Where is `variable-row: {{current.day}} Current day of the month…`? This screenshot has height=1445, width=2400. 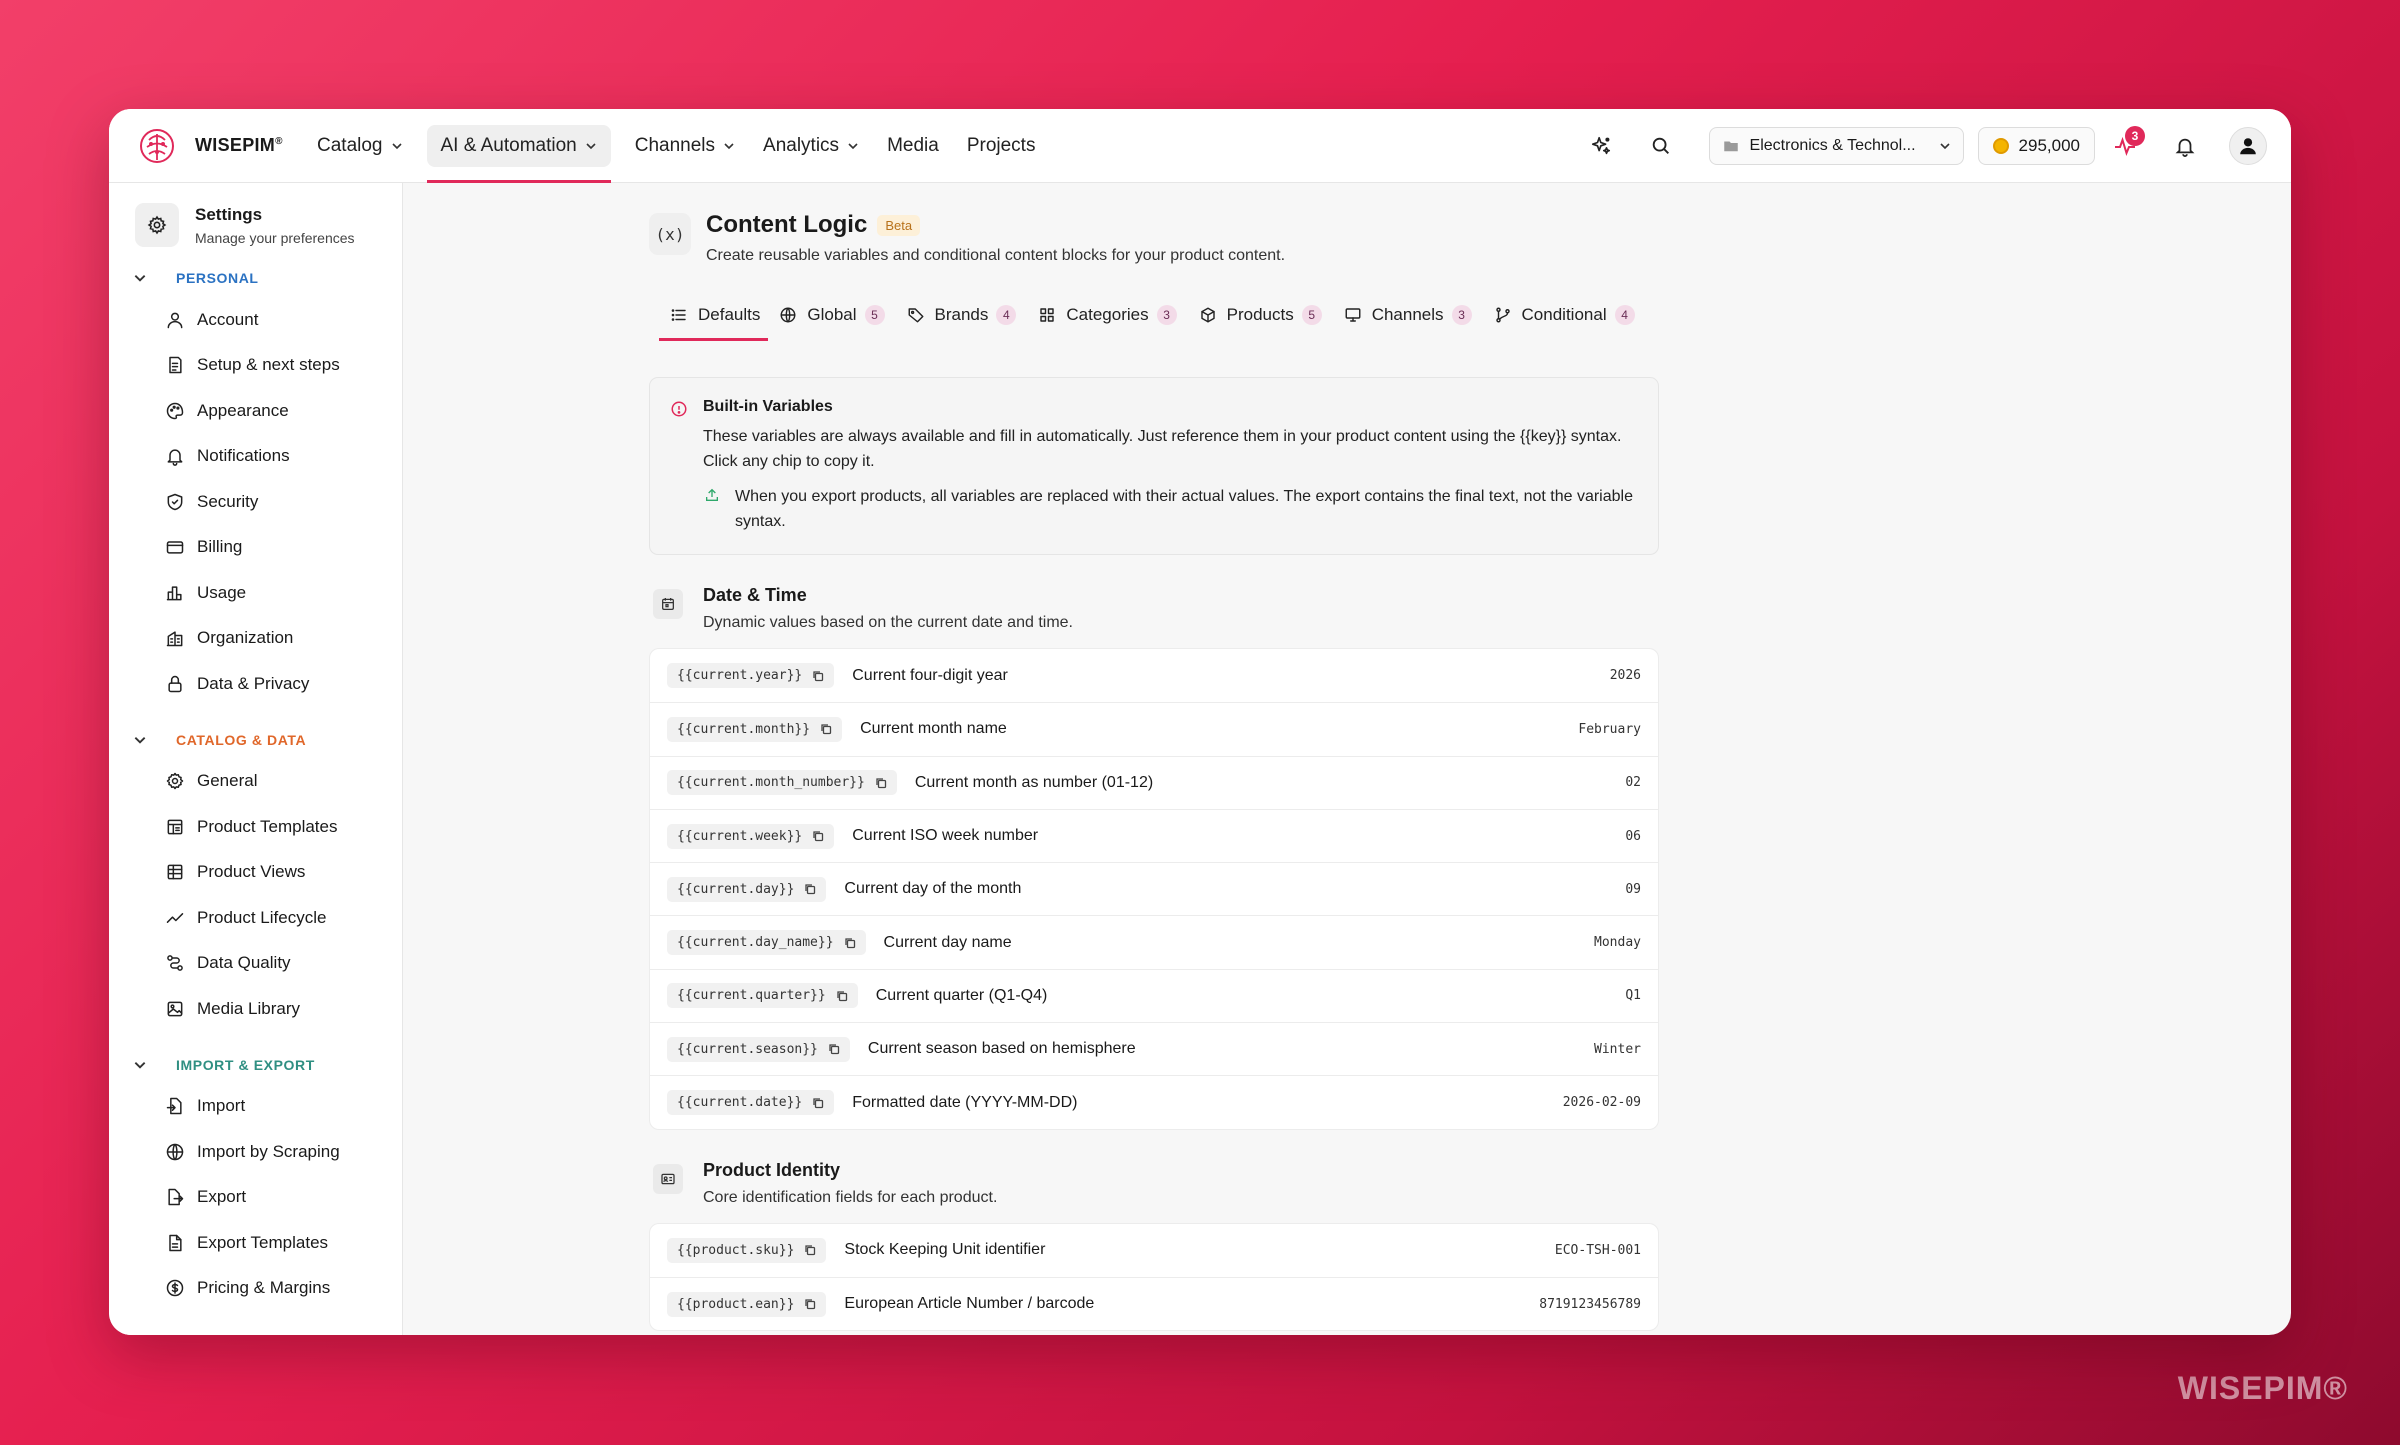 variable-row: {{current.day}} Current day of the month… is located at coordinates (1154, 888).